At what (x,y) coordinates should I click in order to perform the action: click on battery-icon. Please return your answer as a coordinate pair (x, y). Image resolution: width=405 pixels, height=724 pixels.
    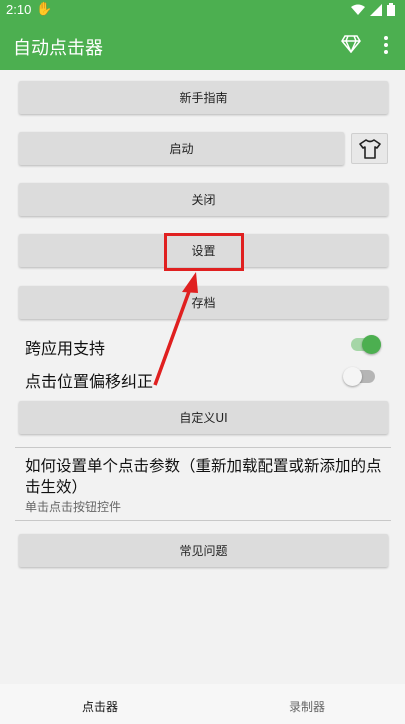
    Looking at the image, I should click on (391, 9).